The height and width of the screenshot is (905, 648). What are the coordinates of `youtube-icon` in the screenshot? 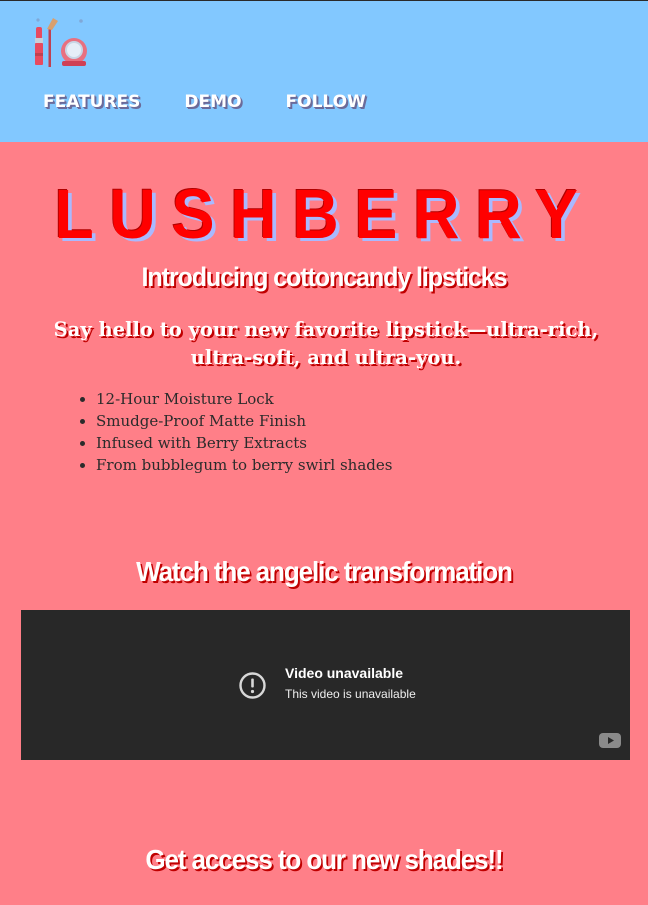 It's located at (610, 740).